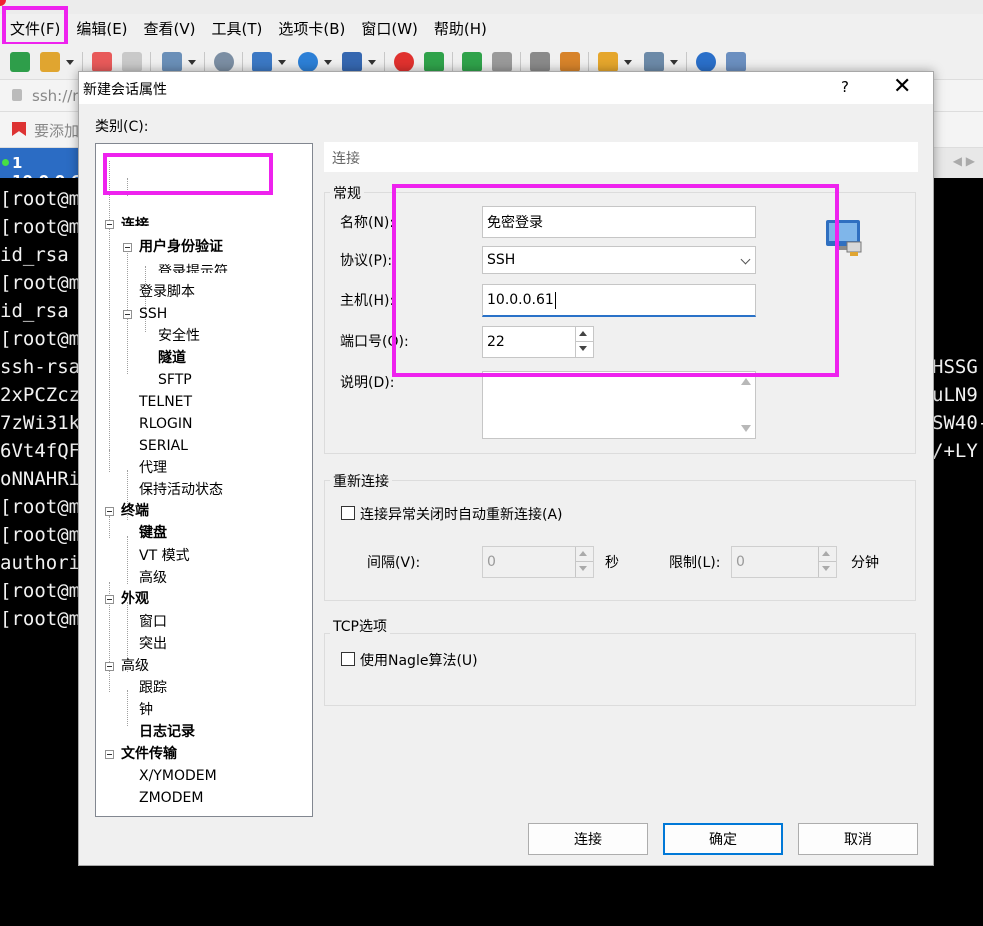  Describe the element at coordinates (153, 578) in the screenshot. I see `tree-item-terminal-advanced: 高级` at that location.